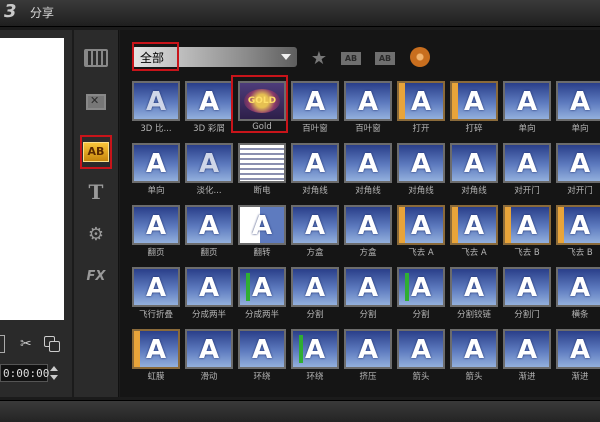 The image size is (600, 422). What do you see at coordinates (2, 344) in the screenshot?
I see `trim-marker-icon` at bounding box center [2, 344].